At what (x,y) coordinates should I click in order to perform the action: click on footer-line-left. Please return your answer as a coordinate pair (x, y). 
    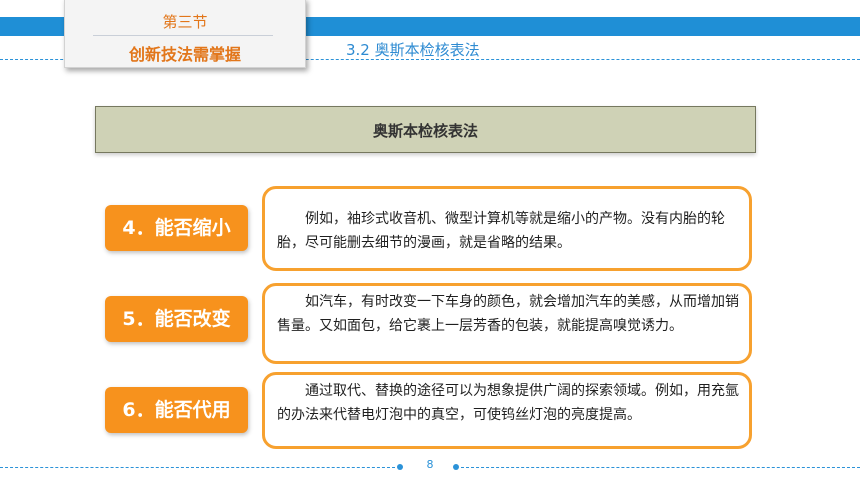
    Looking at the image, I should click on (197, 467).